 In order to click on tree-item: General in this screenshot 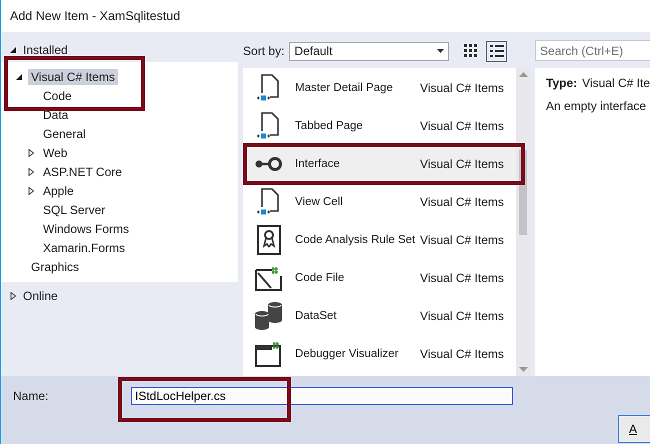, I will do `click(64, 134)`.